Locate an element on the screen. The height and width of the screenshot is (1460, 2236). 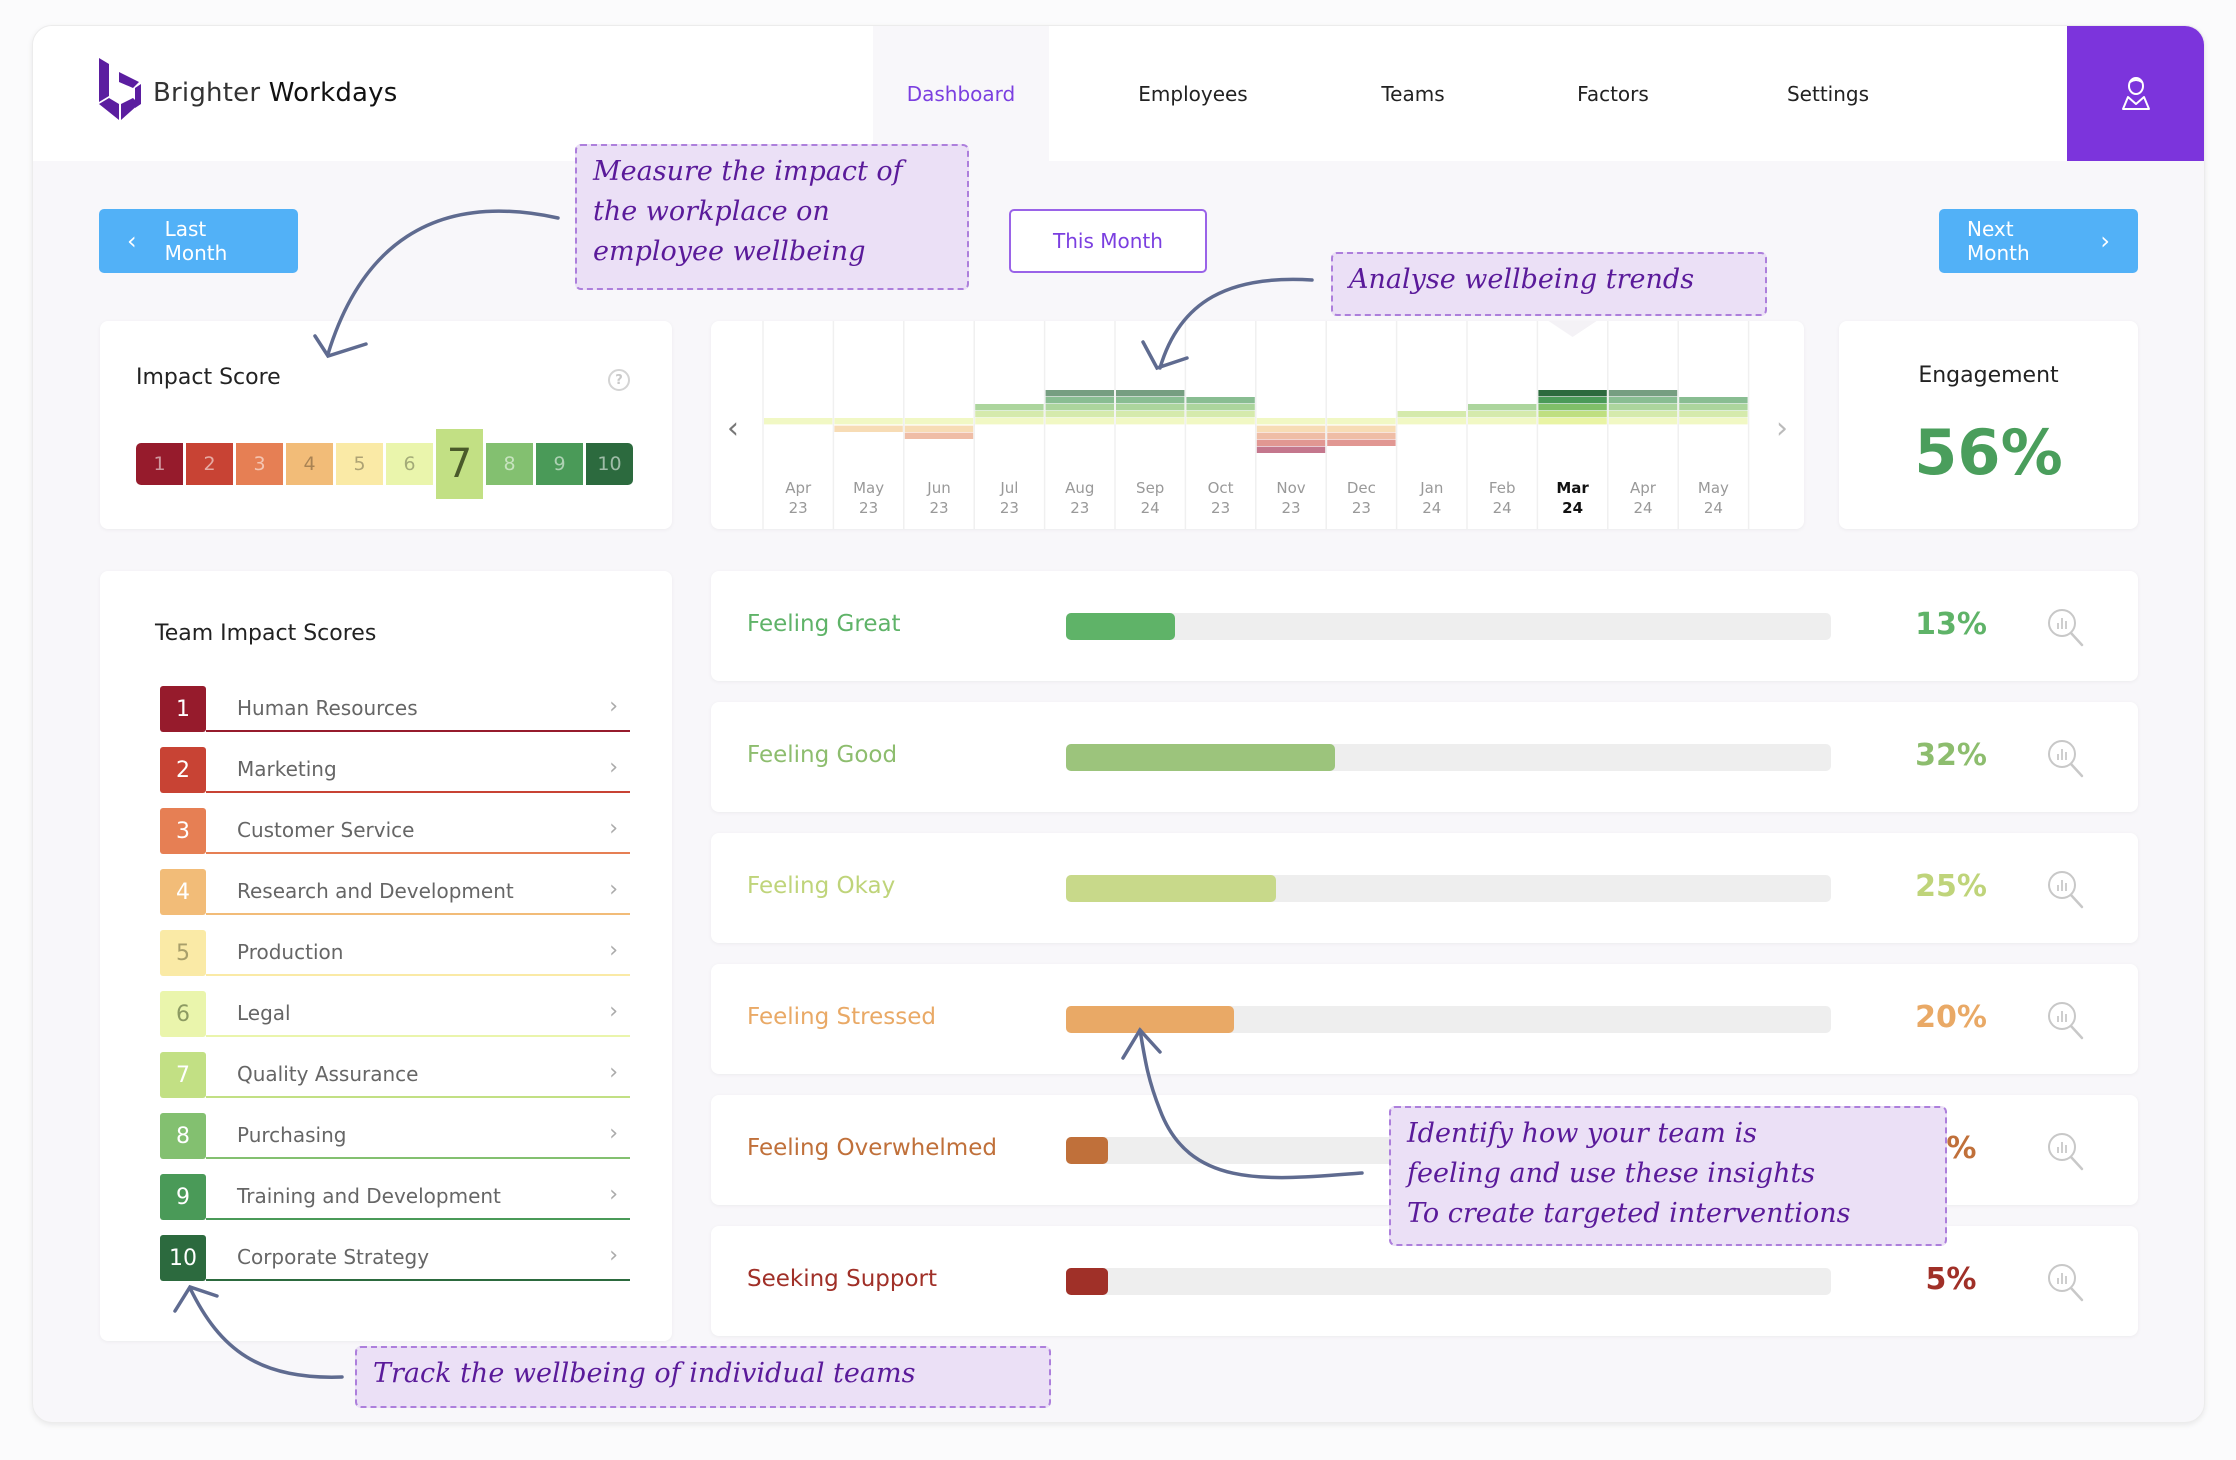
impact-score-option-6: 6 is located at coordinates (409, 464).